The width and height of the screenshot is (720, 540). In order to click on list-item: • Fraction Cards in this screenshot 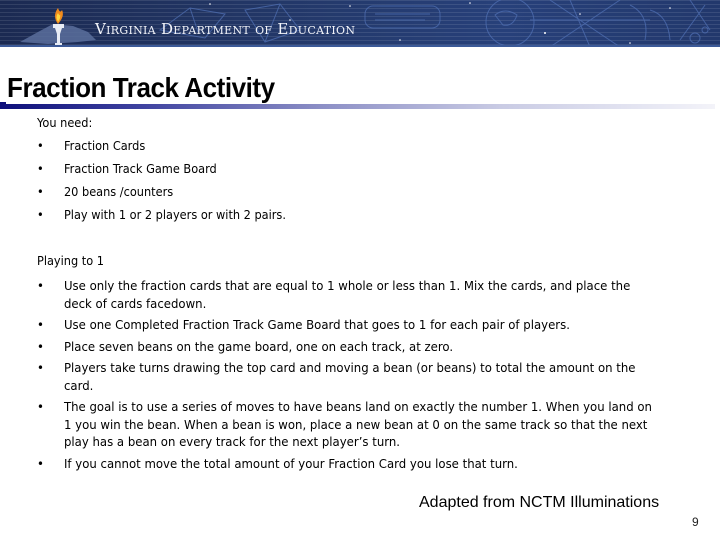, I will do `click(344, 146)`.